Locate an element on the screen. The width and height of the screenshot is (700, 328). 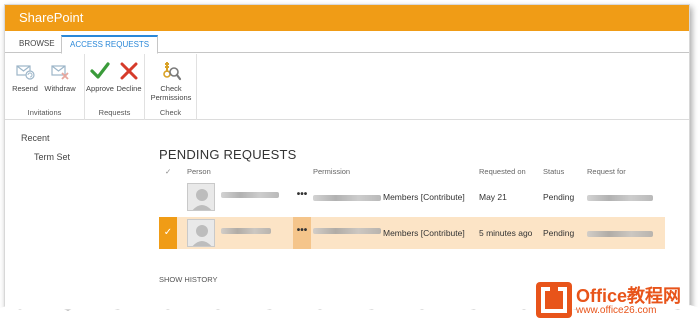
header-status: Status is located at coordinates (553, 171).